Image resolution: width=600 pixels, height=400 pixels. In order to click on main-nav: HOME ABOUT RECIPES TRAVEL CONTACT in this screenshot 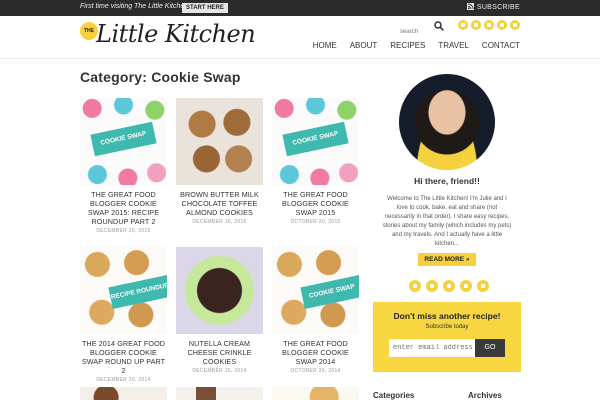, I will do `click(416, 45)`.